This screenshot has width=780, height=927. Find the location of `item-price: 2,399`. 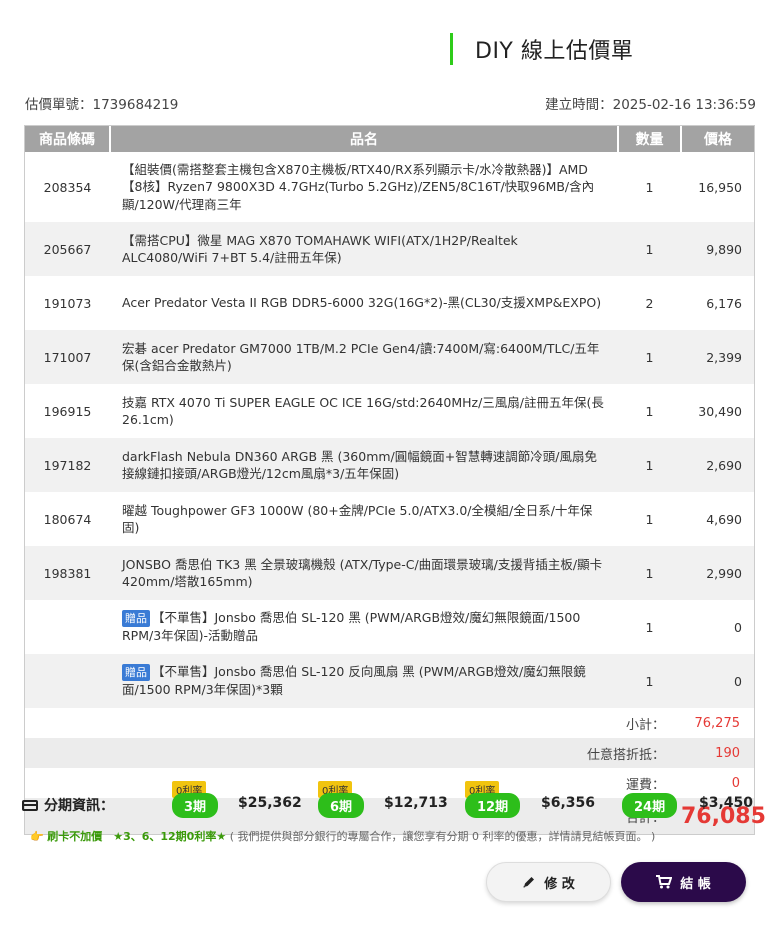

item-price: 2,399 is located at coordinates (717, 357).